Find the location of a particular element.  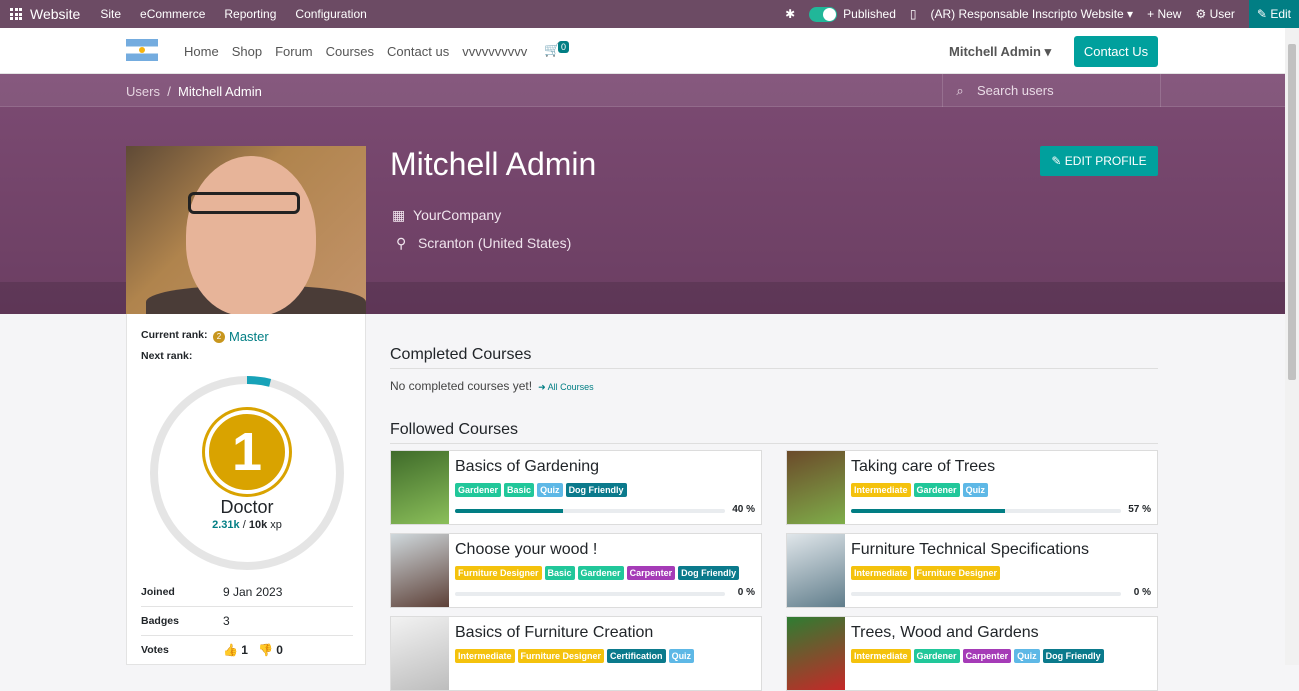

followed-courses-title: Followed Courses is located at coordinates (774, 432).